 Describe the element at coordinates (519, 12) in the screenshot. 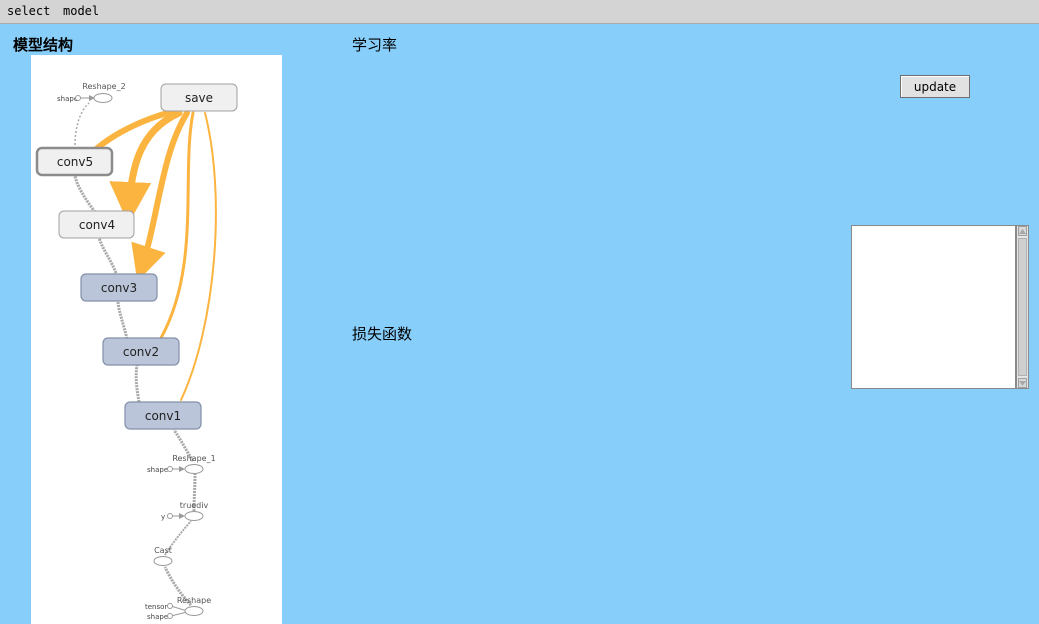

I see `menu-bar: select model` at that location.